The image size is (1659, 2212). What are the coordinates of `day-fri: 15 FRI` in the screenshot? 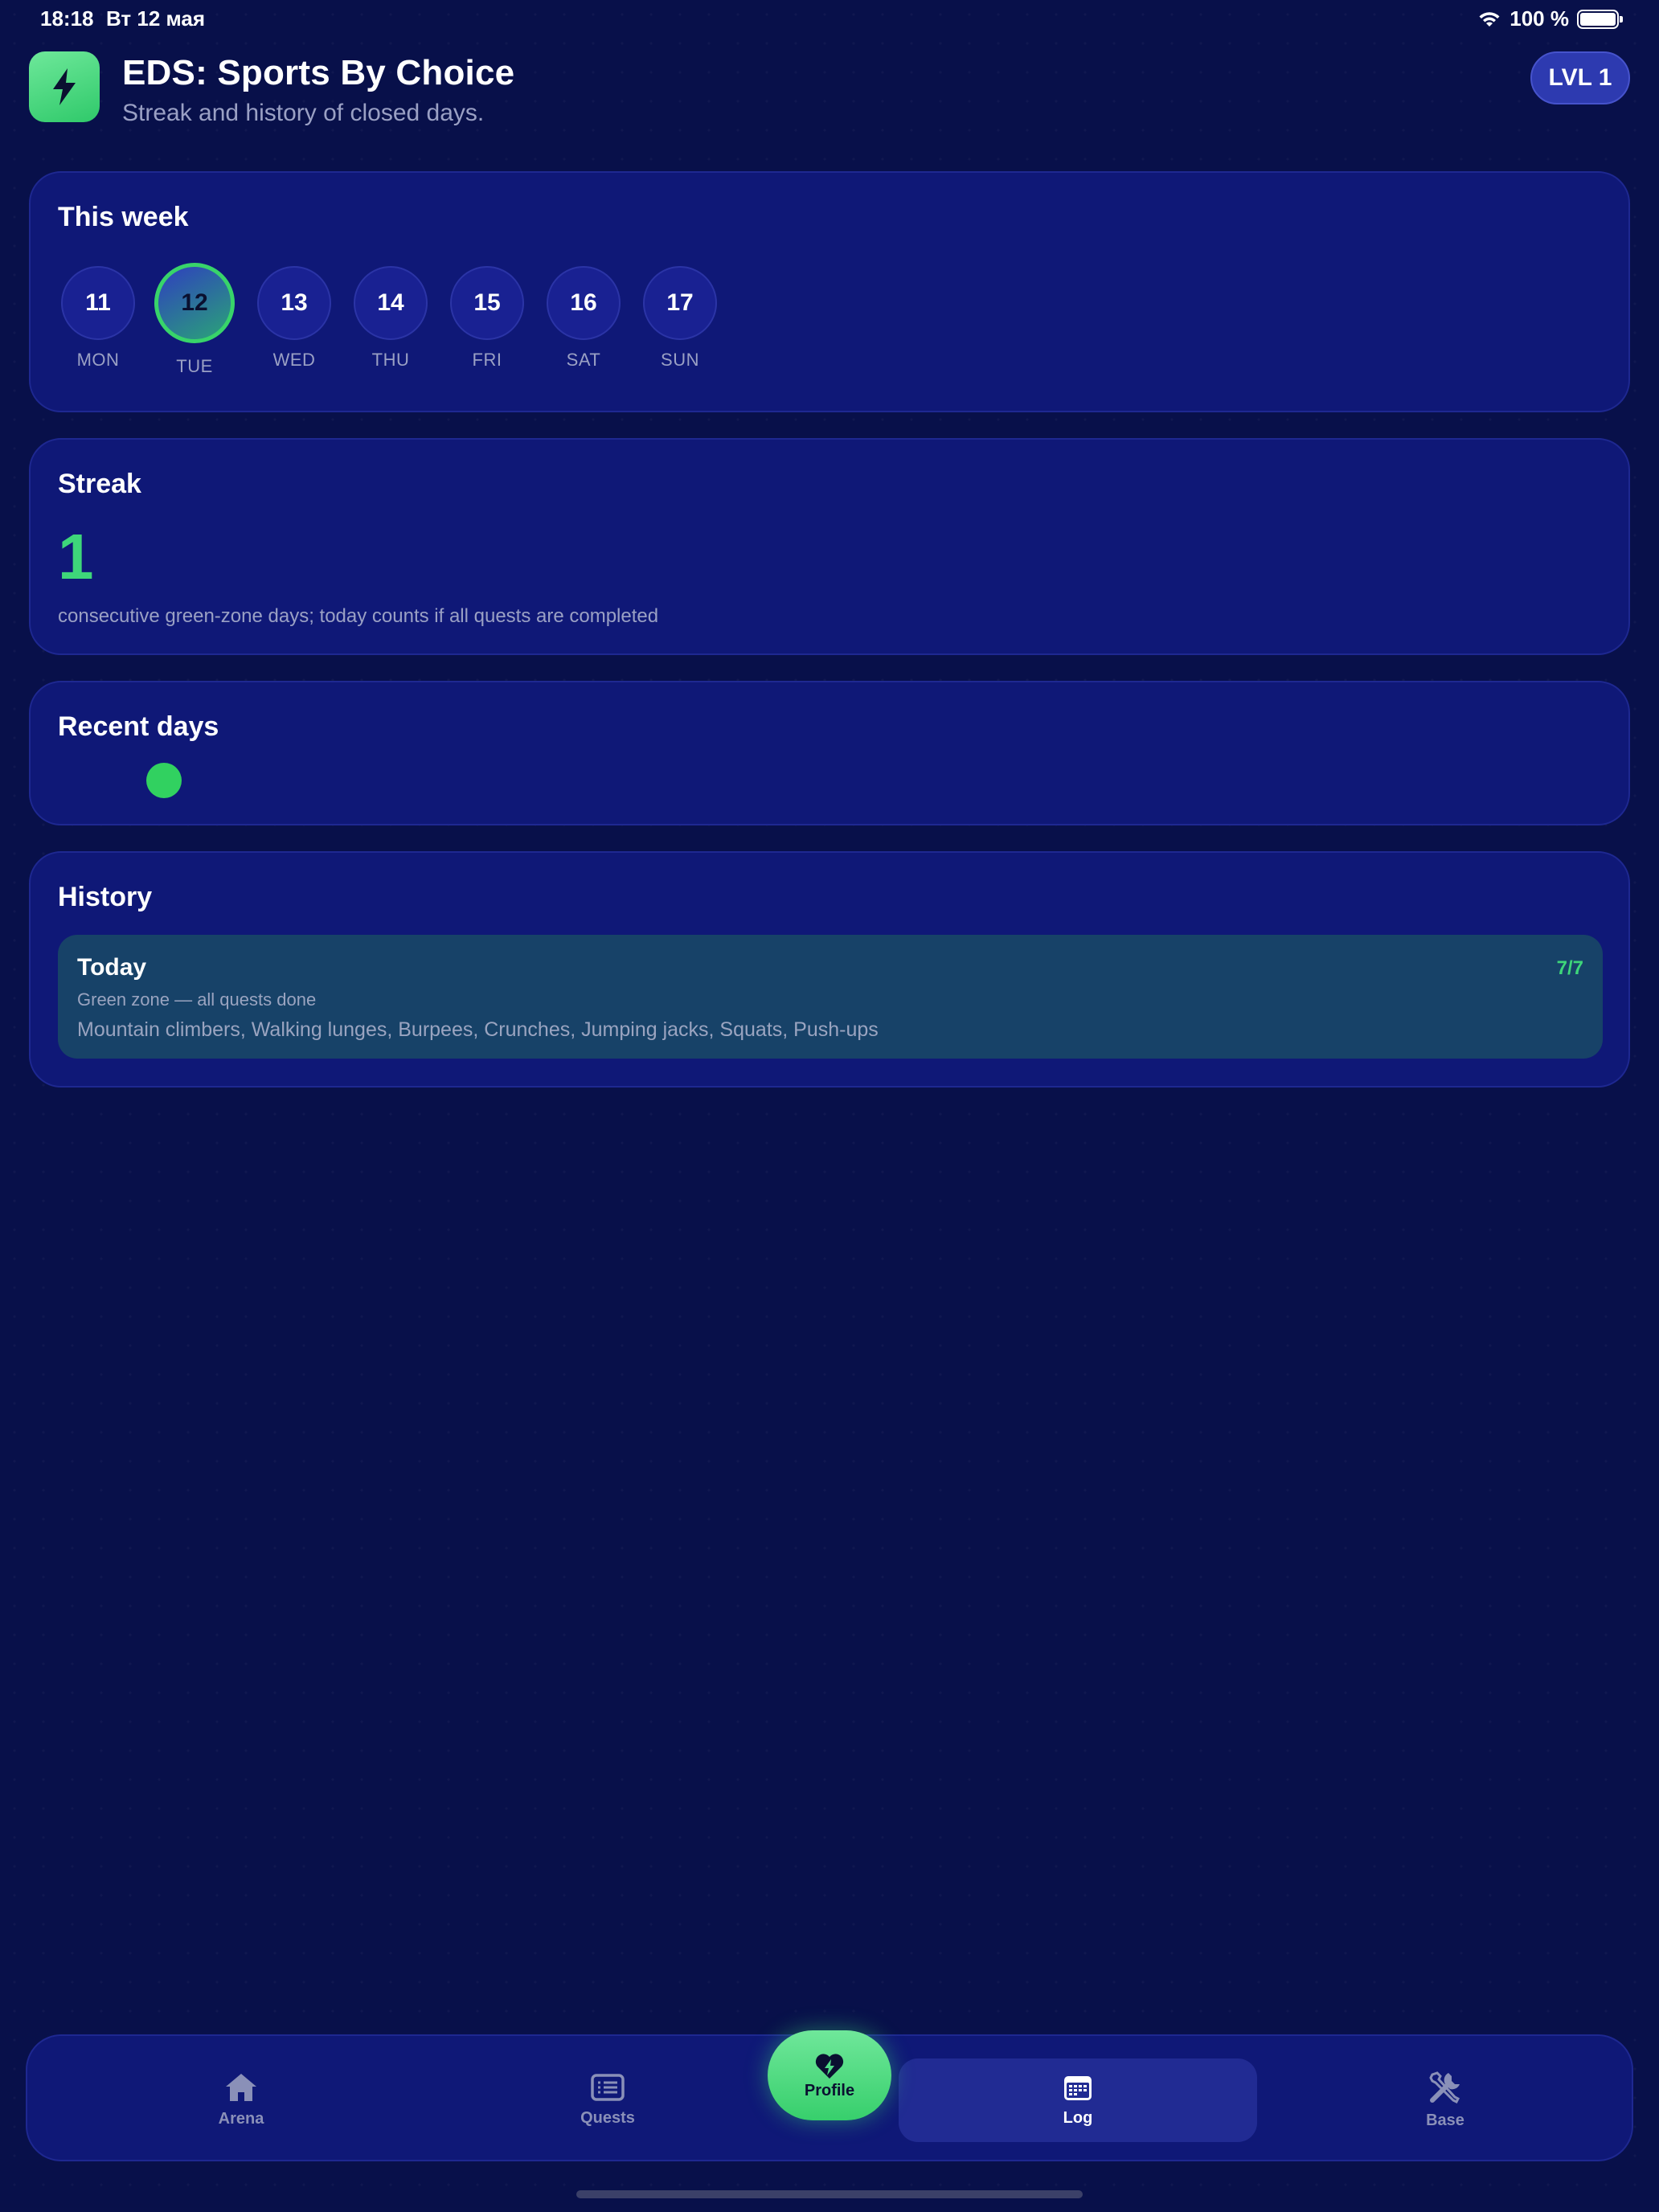 It's located at (487, 318).